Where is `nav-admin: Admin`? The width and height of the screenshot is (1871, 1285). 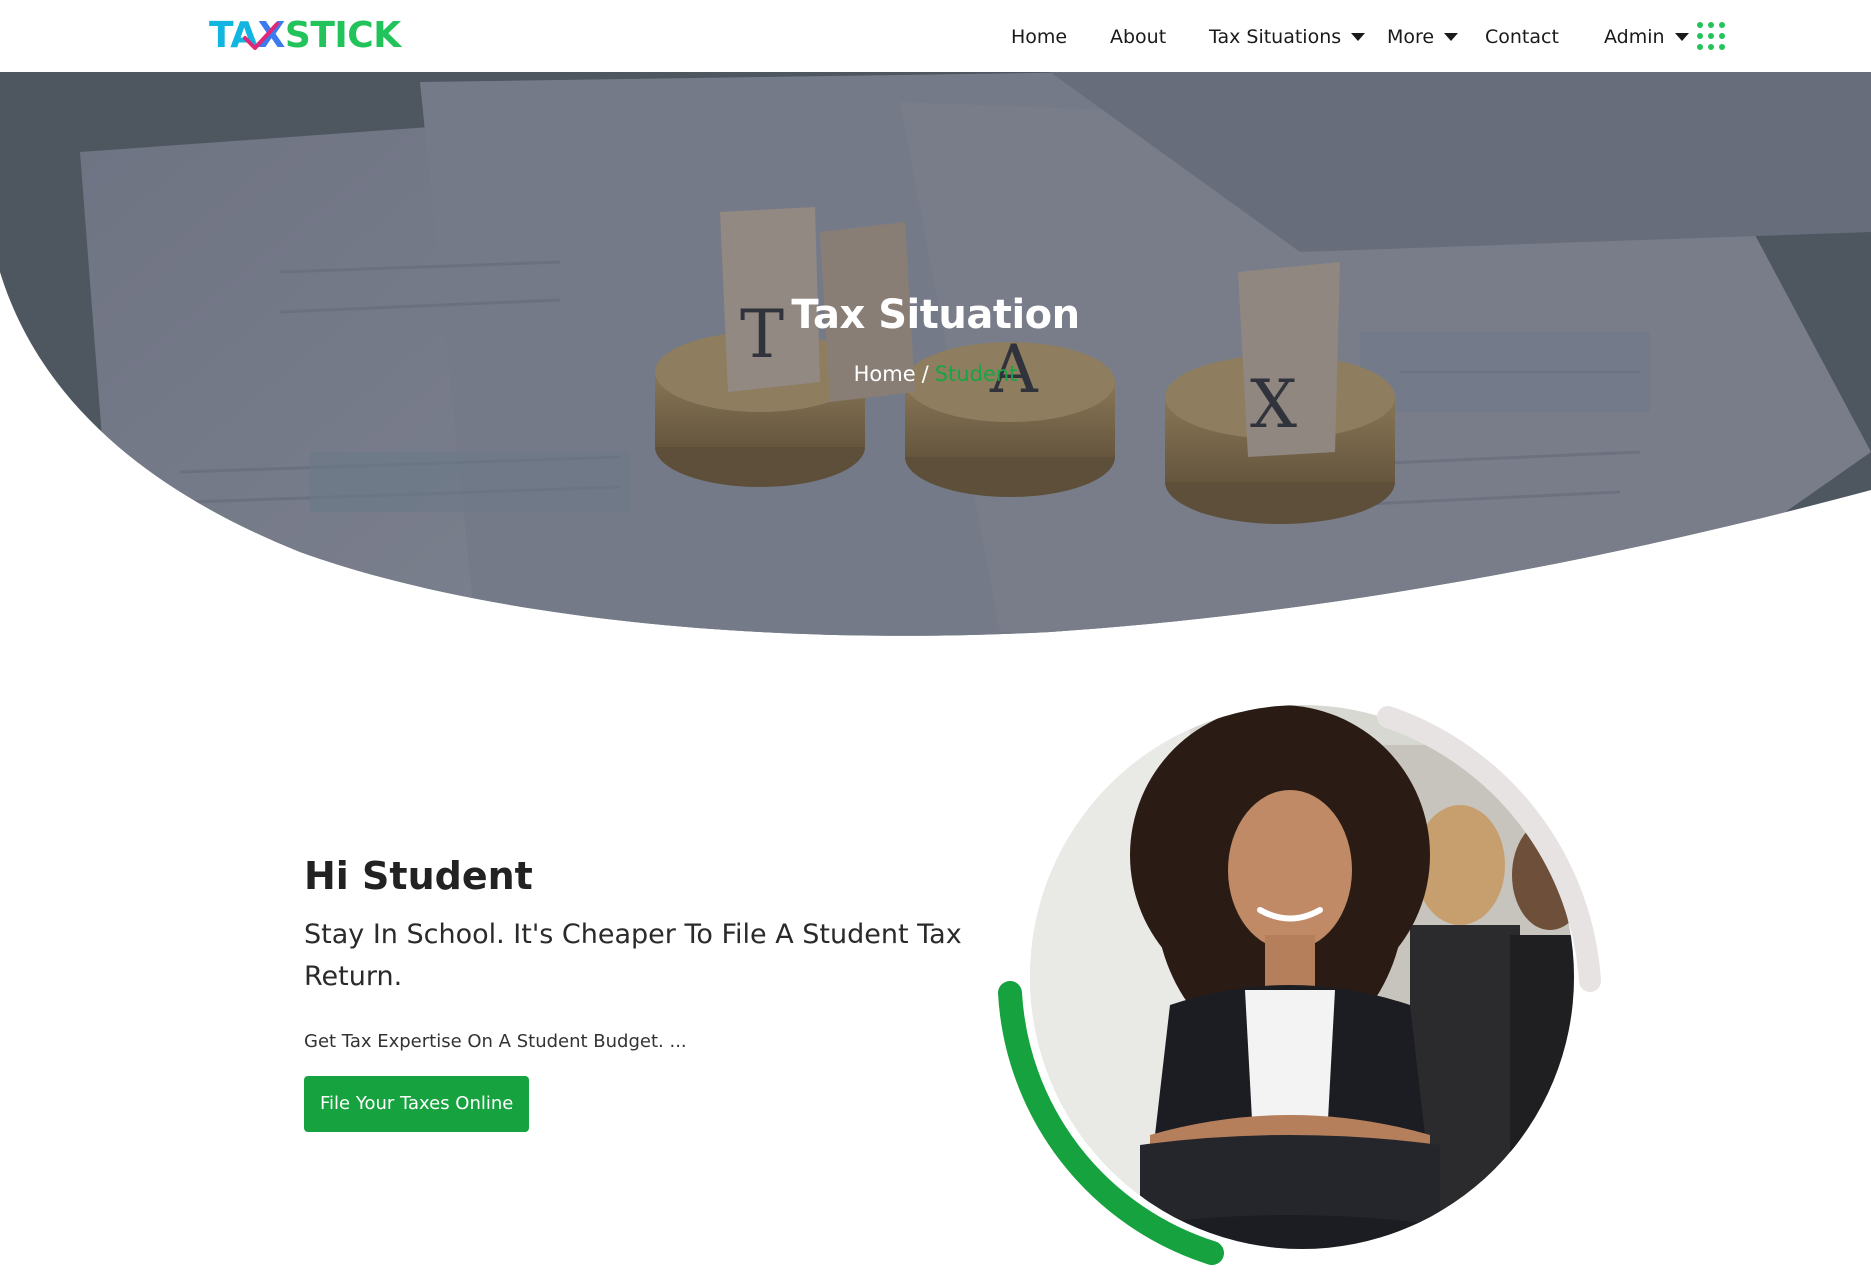 nav-admin: Admin is located at coordinates (1646, 37).